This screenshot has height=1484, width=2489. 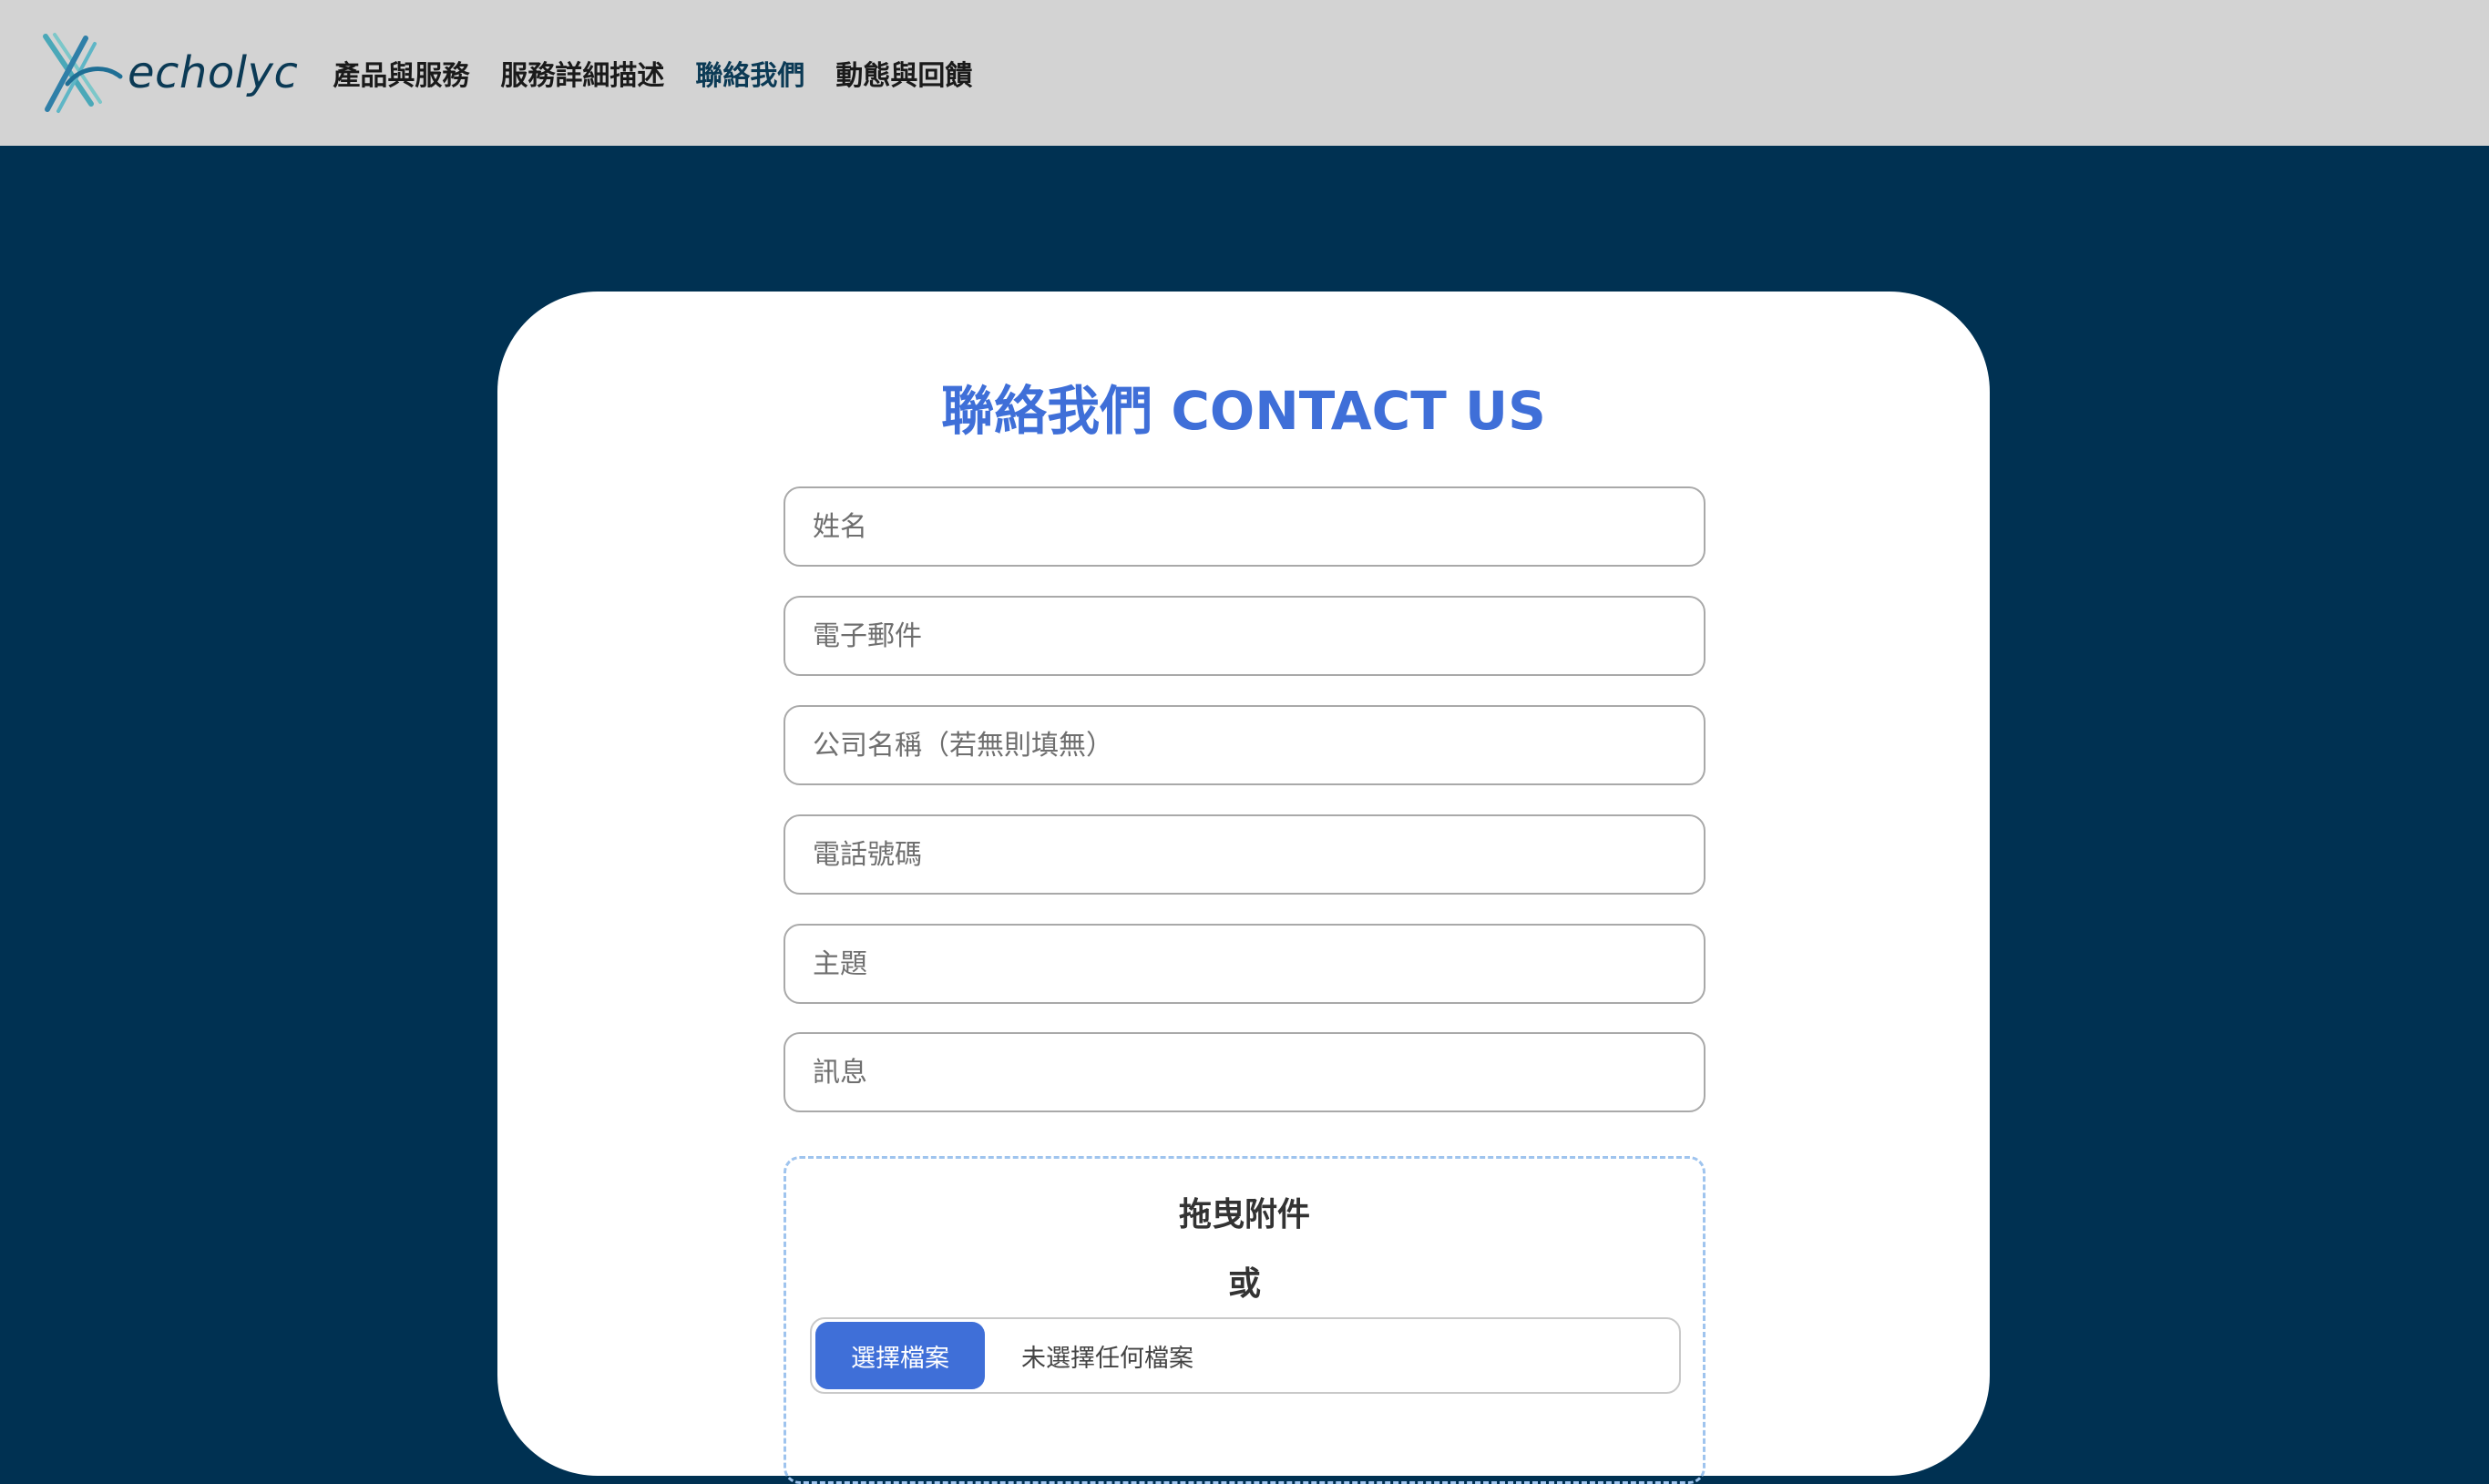 I want to click on nav-link-contact: 聯絡我們, so click(x=749, y=73).